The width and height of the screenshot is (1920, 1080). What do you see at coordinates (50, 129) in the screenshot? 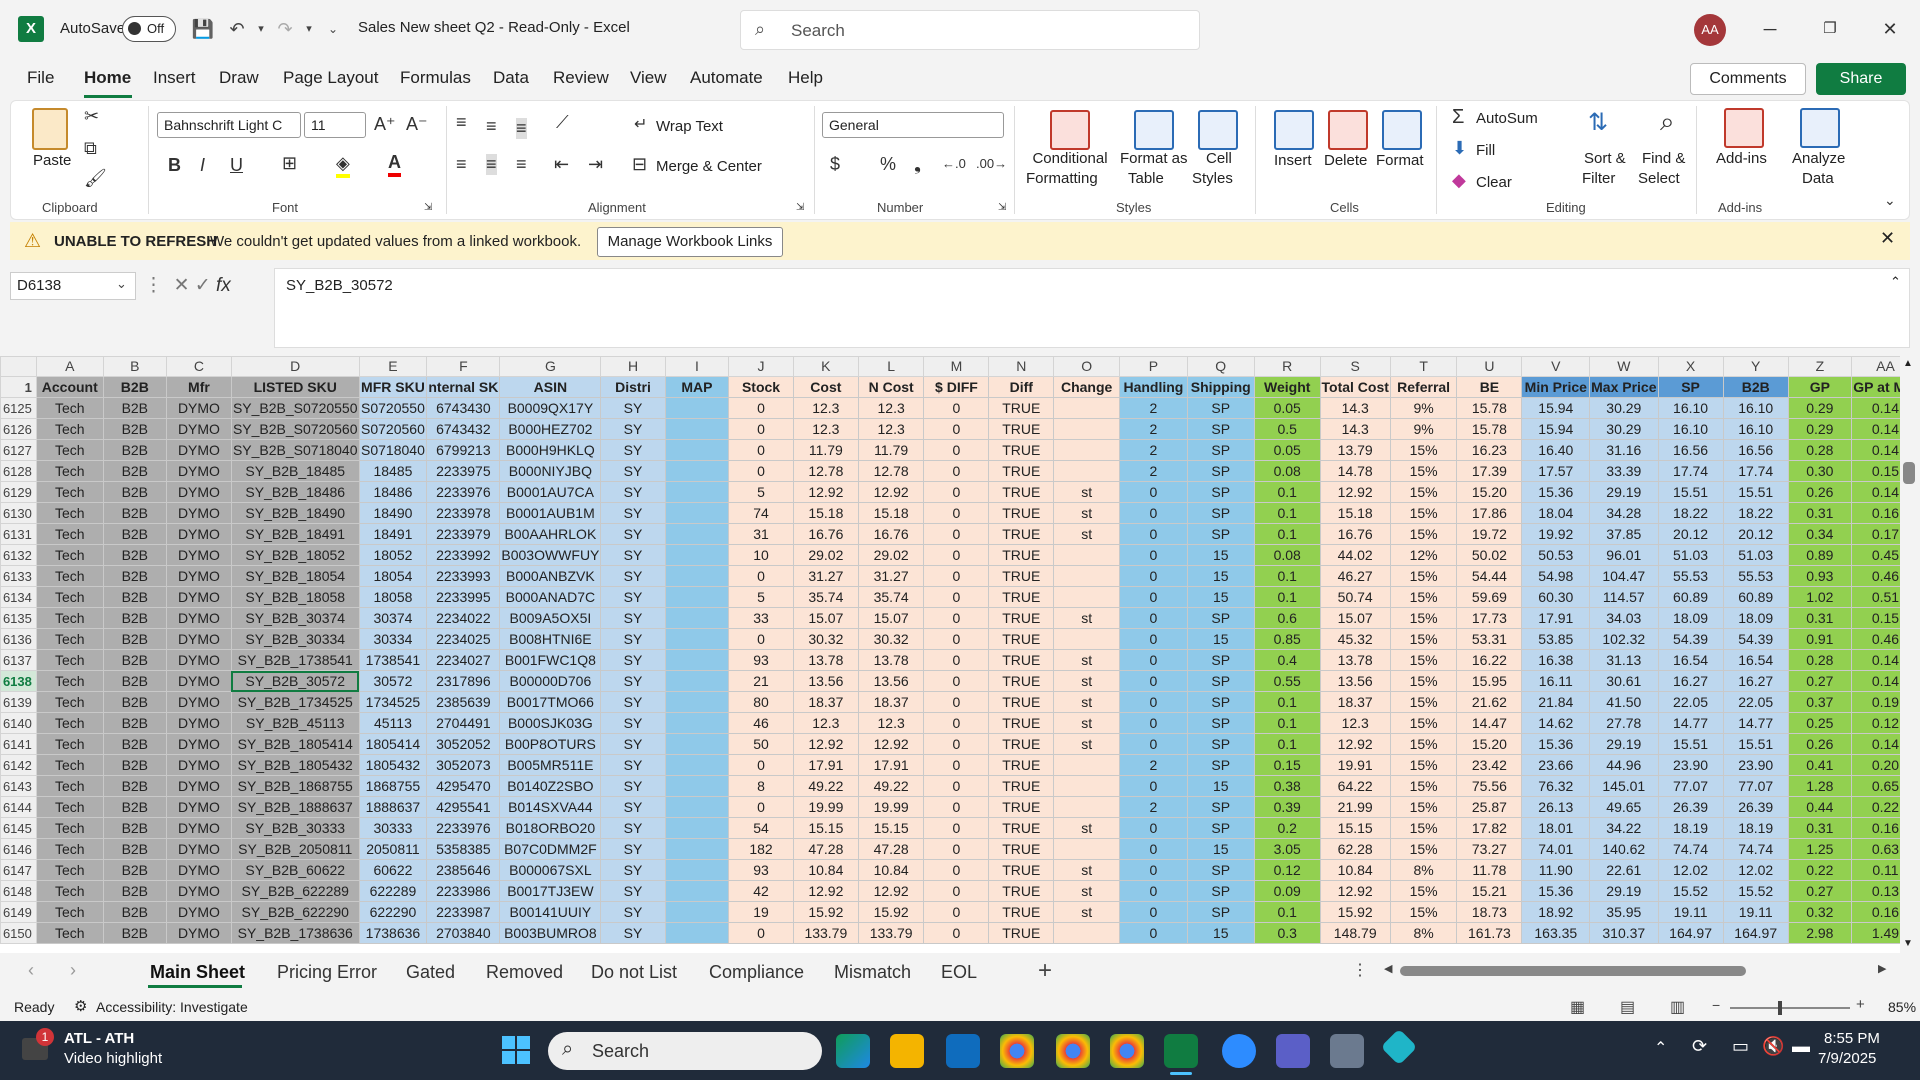
I see `paste-icon` at bounding box center [50, 129].